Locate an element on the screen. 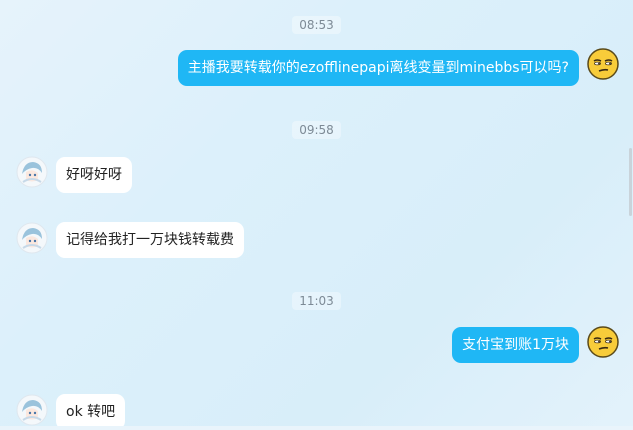 The image size is (633, 430). timestamp: 08:53 is located at coordinates (316, 25).